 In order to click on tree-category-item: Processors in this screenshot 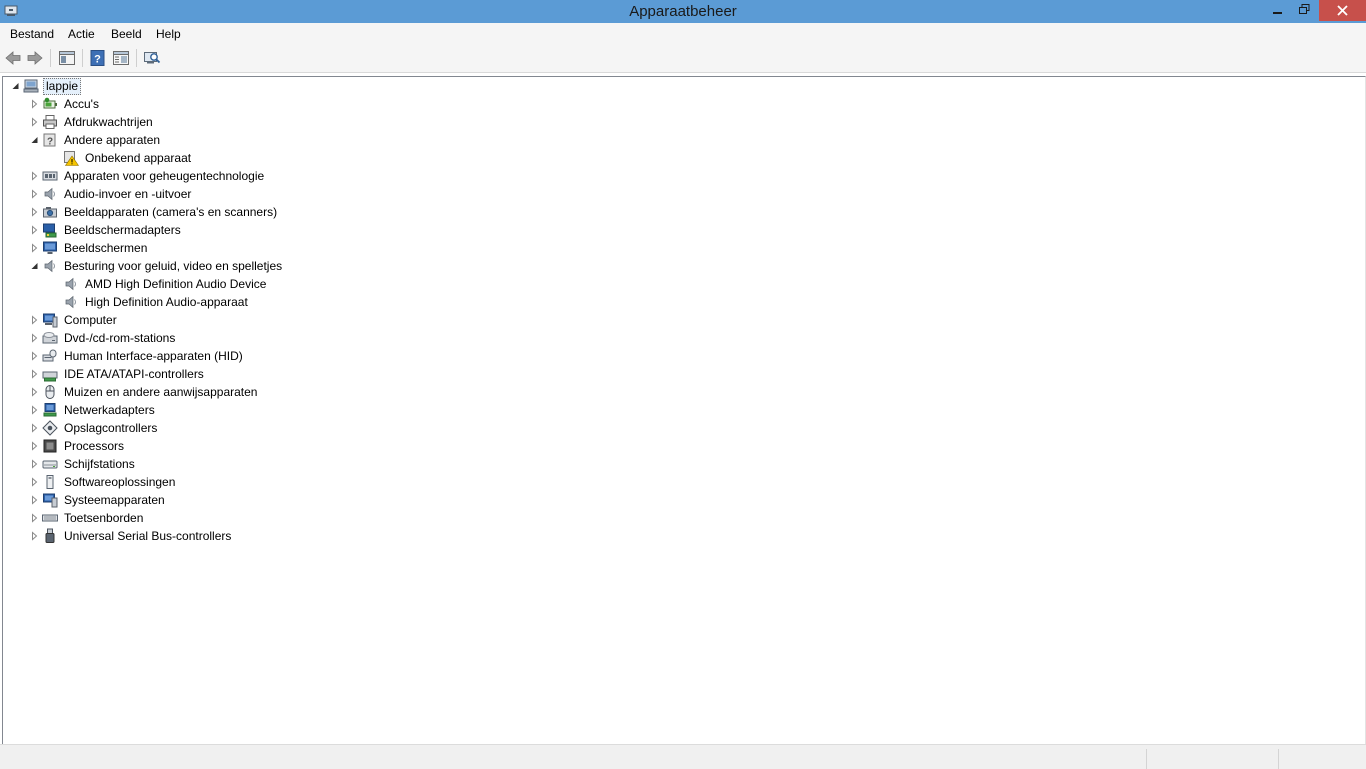, I will do `click(203, 446)`.